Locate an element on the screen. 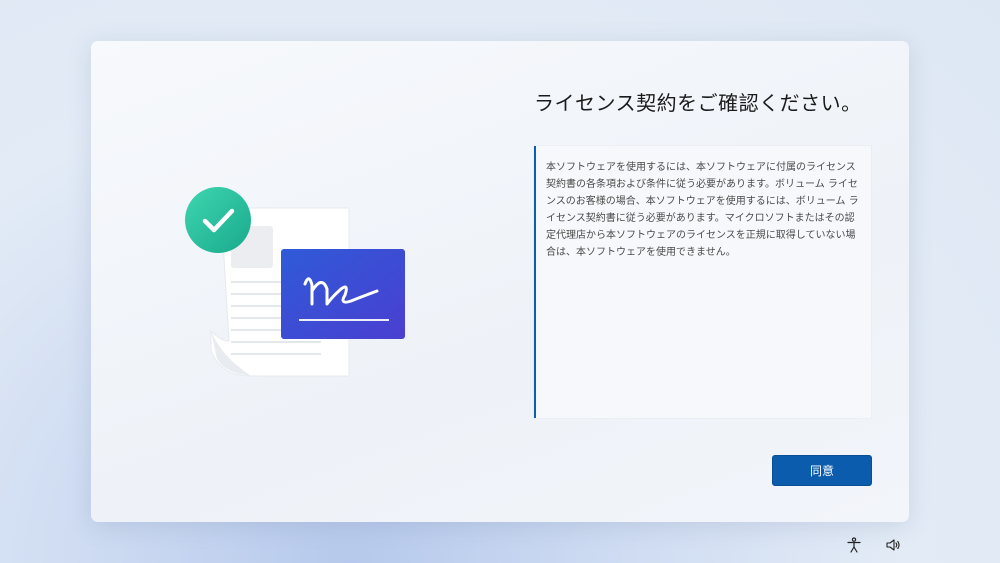 The width and height of the screenshot is (1000, 563). page-title: ライセンス契約をご確認ください。 is located at coordinates (698, 103).